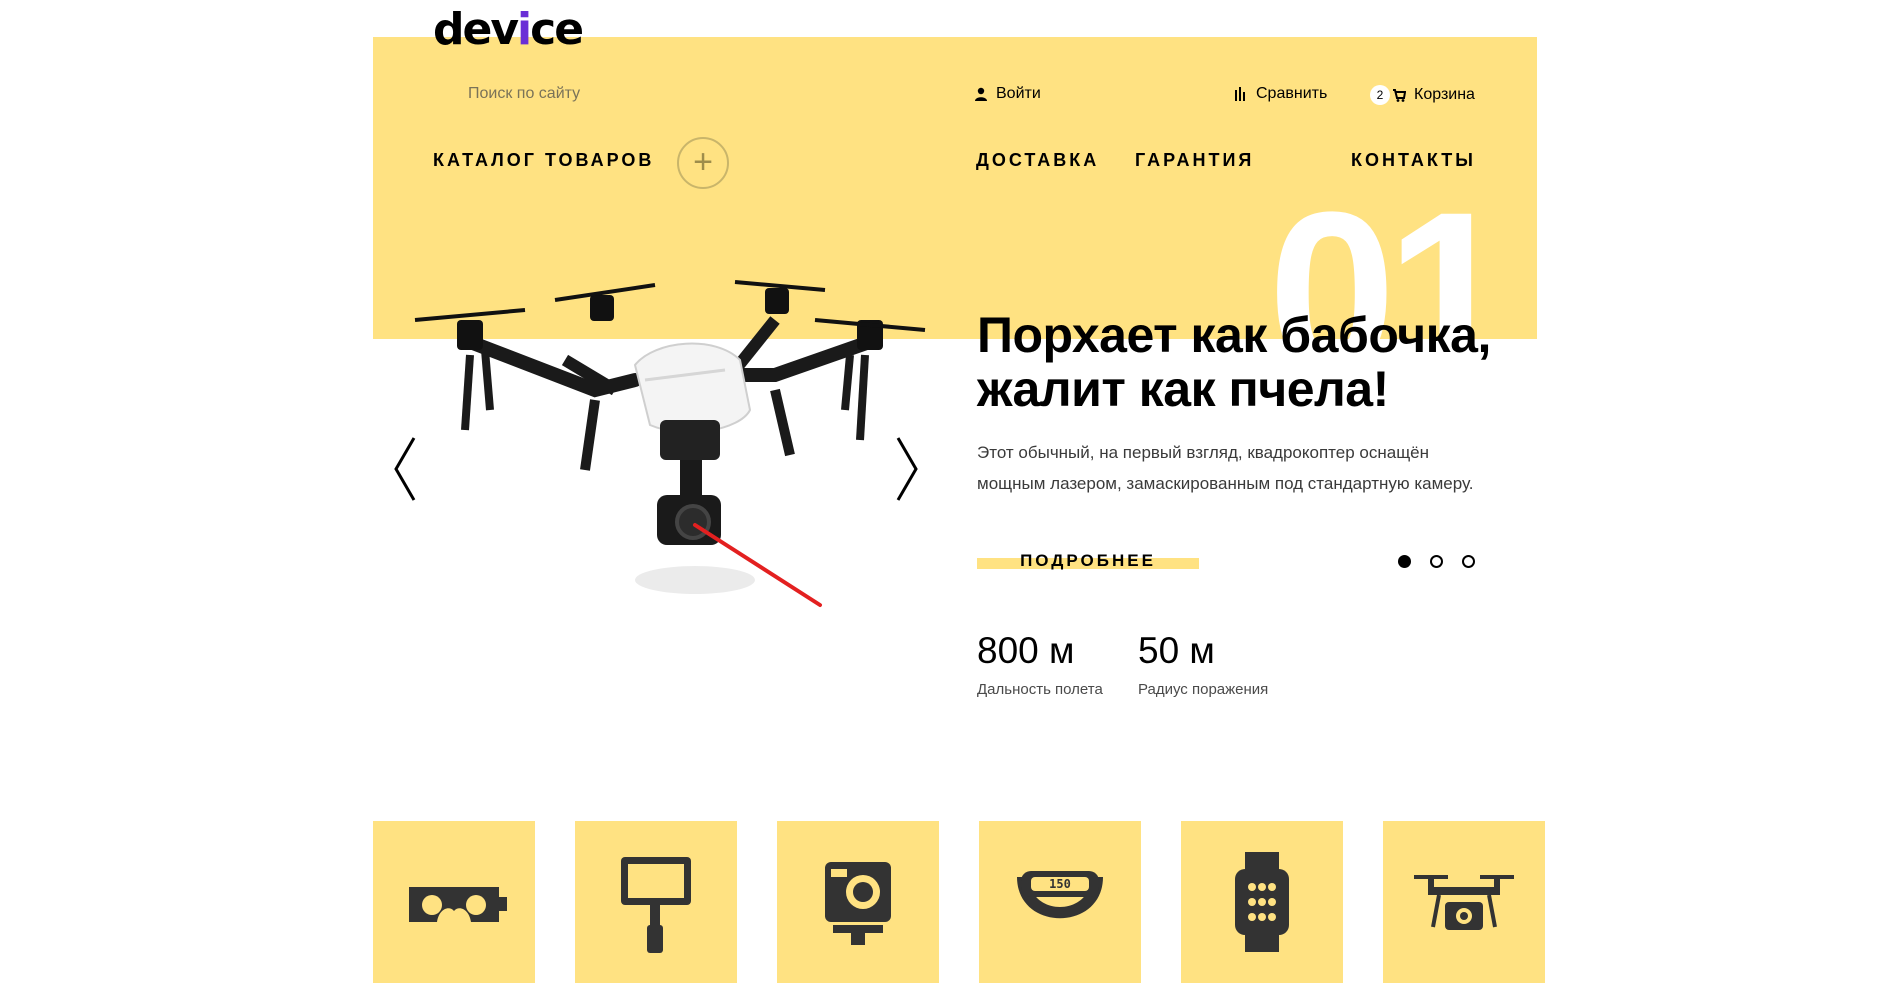 Image resolution: width=1899 pixels, height=996 pixels. What do you see at coordinates (1194, 160) in the screenshot?
I see `warranty-link: ГАРАНТИЯ` at bounding box center [1194, 160].